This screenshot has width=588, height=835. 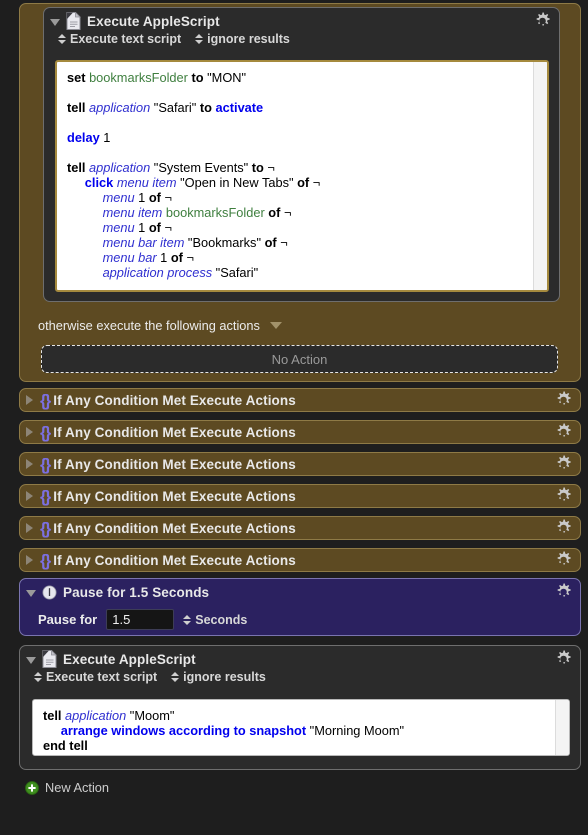 What do you see at coordinates (49, 592) in the screenshot?
I see `clock-icon` at bounding box center [49, 592].